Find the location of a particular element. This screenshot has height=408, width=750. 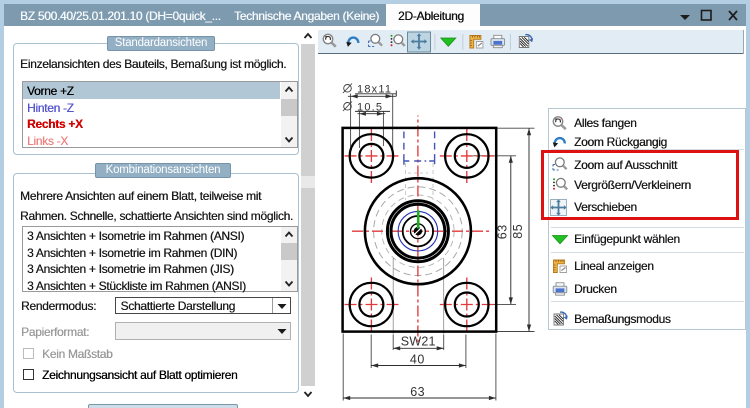

svg-text: 40 is located at coordinates (417, 359).